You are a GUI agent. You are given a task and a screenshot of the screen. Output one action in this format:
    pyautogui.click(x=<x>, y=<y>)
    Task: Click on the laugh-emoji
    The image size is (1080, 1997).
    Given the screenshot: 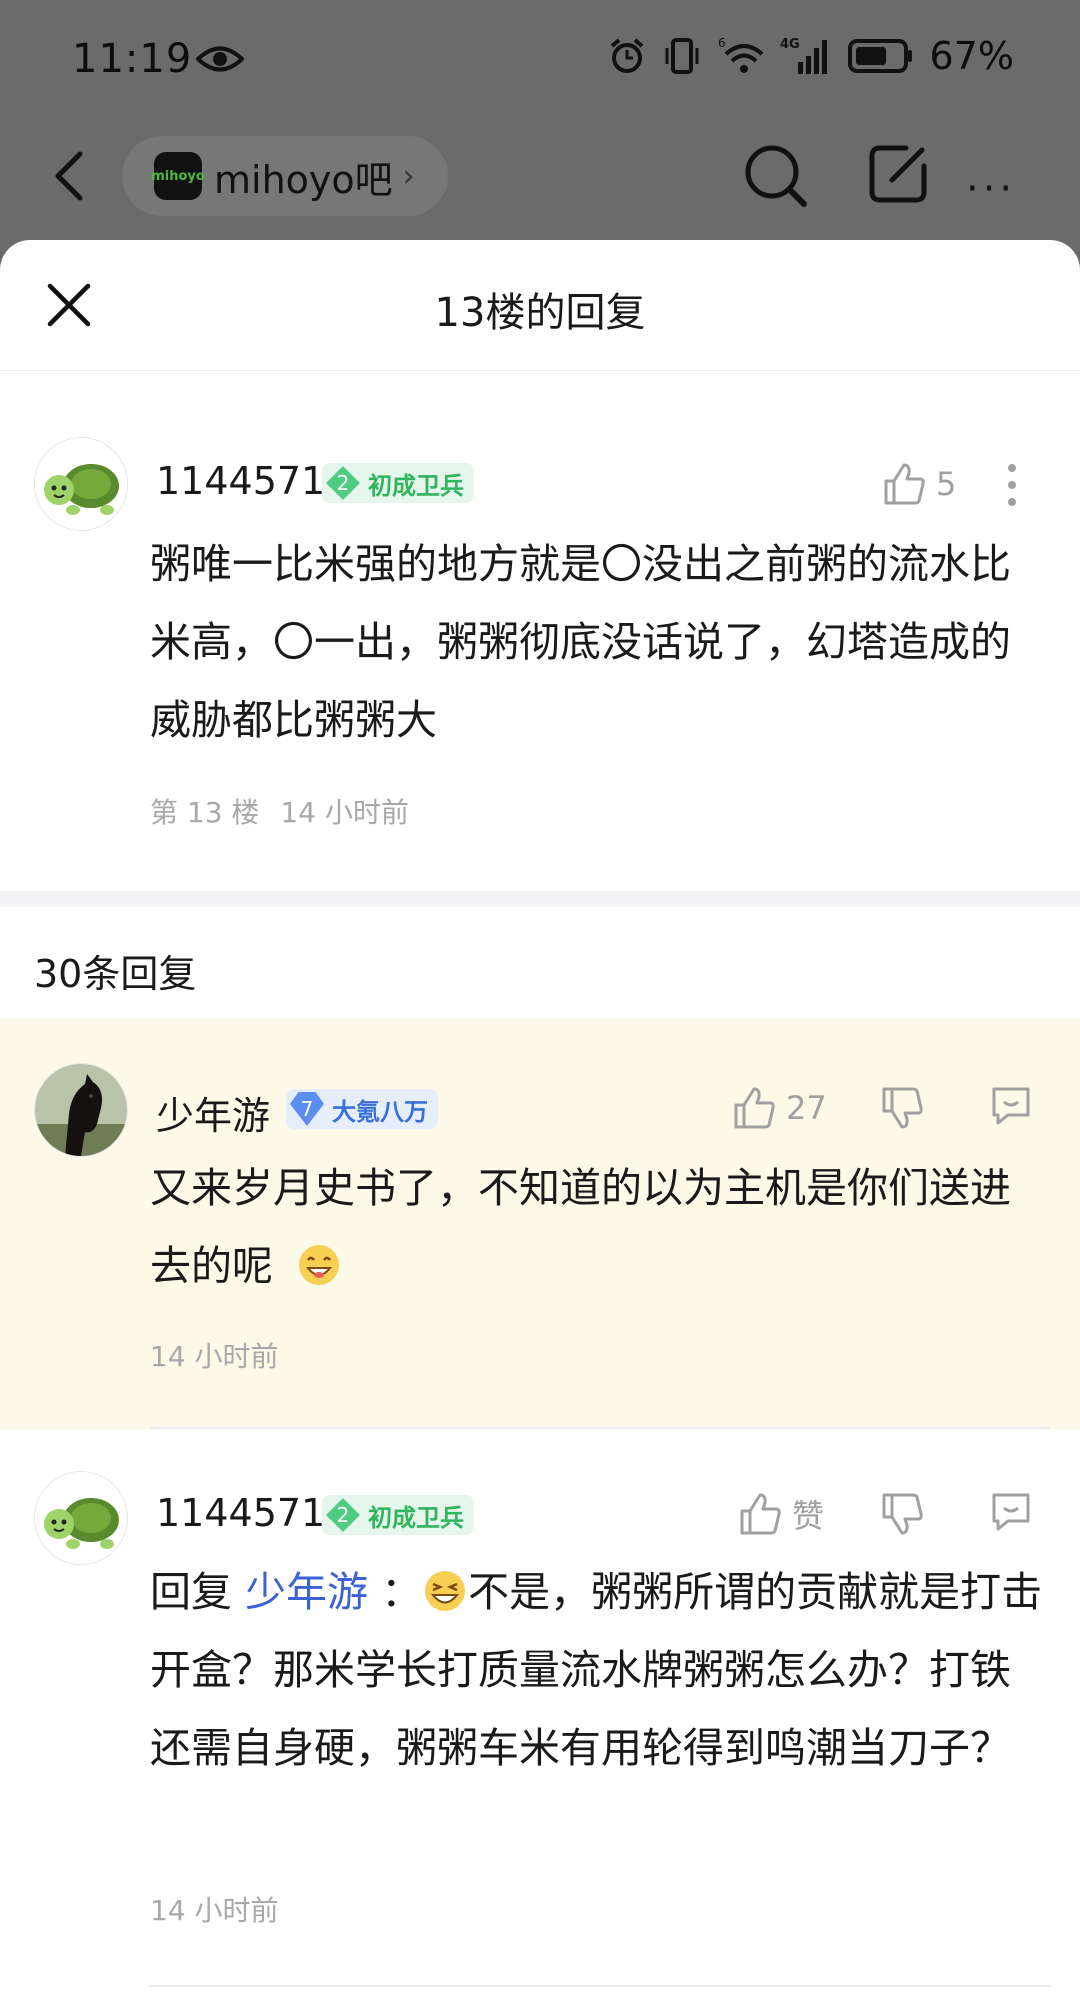 What is the action you would take?
    pyautogui.click(x=445, y=1591)
    